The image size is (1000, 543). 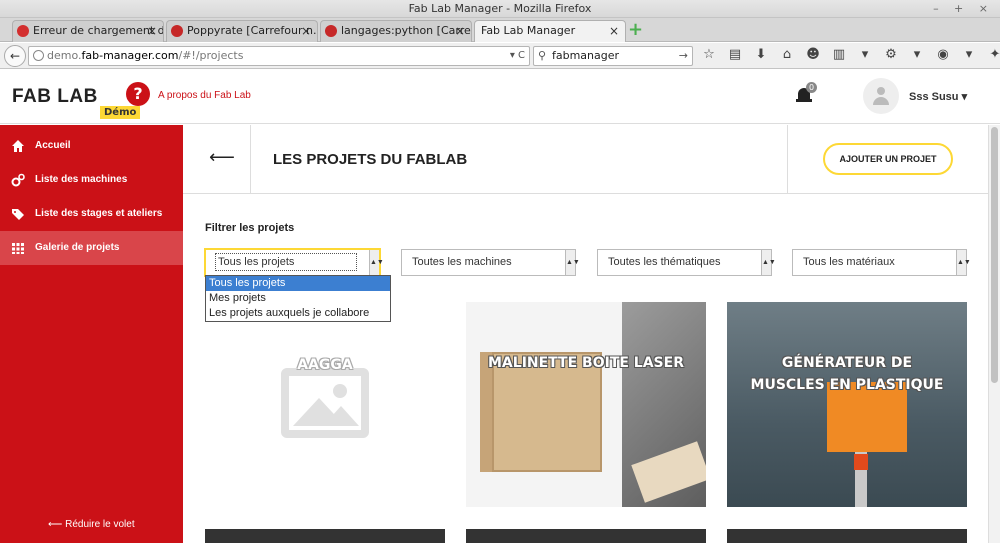 What do you see at coordinates (204, 95) in the screenshot?
I see `about-link: A propos du Fab Lab` at bounding box center [204, 95].